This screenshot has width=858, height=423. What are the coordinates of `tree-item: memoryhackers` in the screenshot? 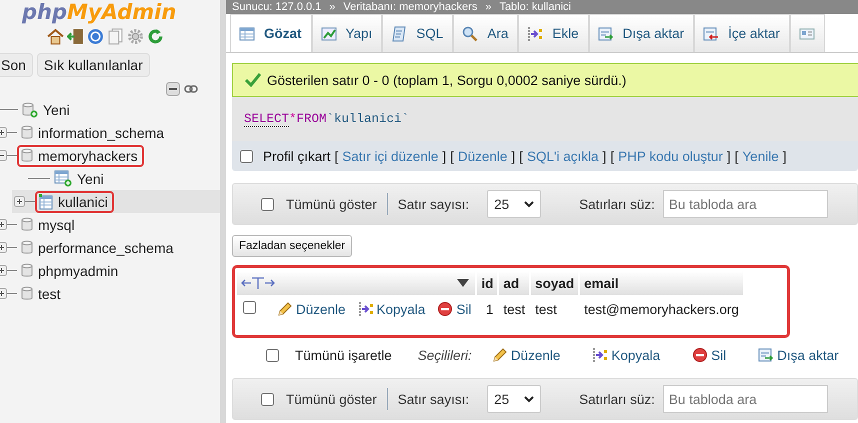 It's located at (88, 156).